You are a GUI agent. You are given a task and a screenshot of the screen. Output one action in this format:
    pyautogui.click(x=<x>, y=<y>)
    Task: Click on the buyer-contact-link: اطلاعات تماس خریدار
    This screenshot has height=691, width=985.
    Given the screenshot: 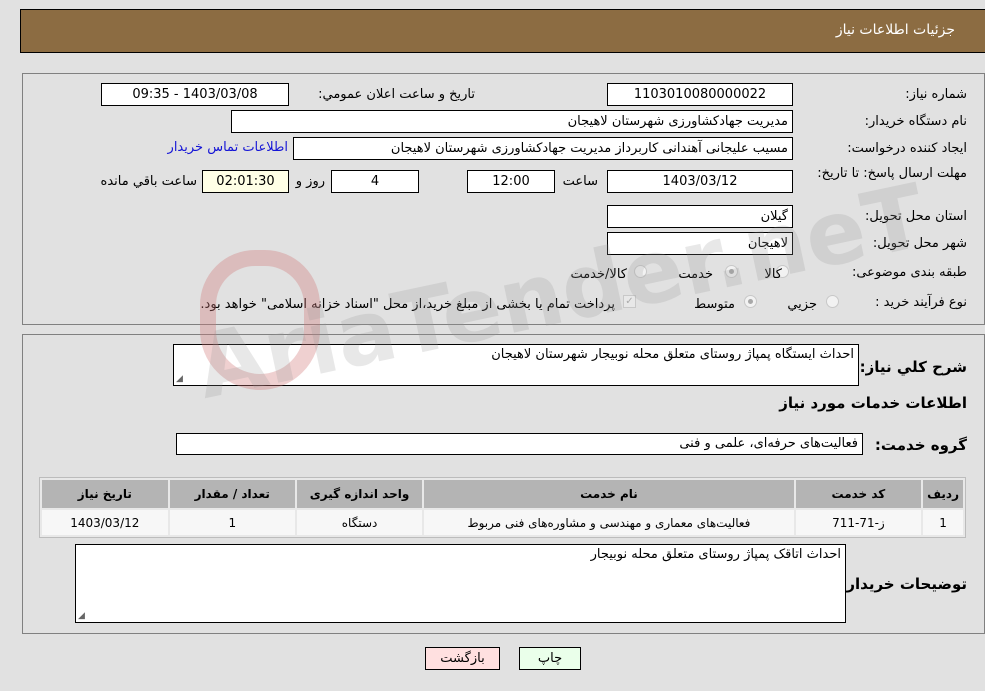 What is the action you would take?
    pyautogui.click(x=228, y=147)
    